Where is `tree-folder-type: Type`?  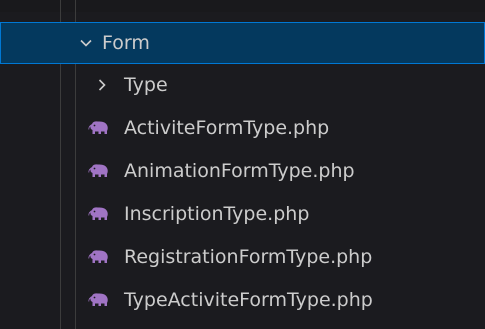
tree-folder-type: Type is located at coordinates (242, 85).